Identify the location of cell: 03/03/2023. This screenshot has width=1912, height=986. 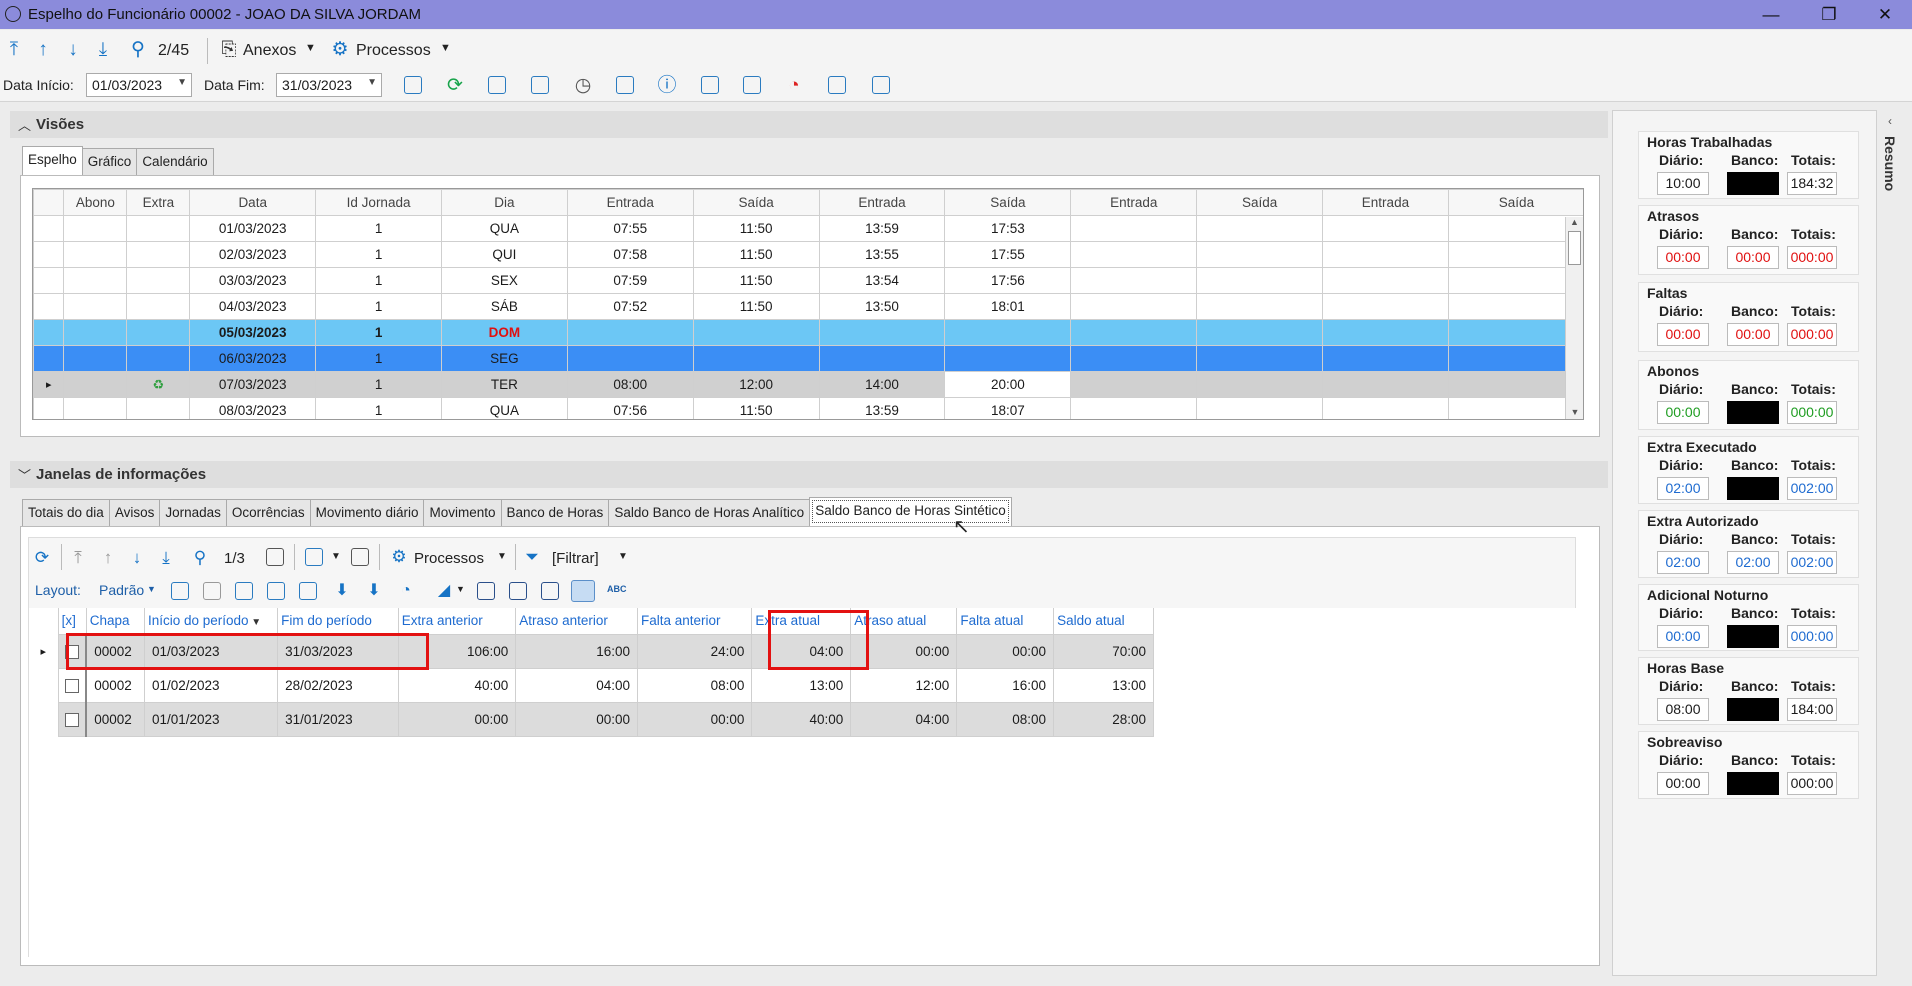
(253, 280).